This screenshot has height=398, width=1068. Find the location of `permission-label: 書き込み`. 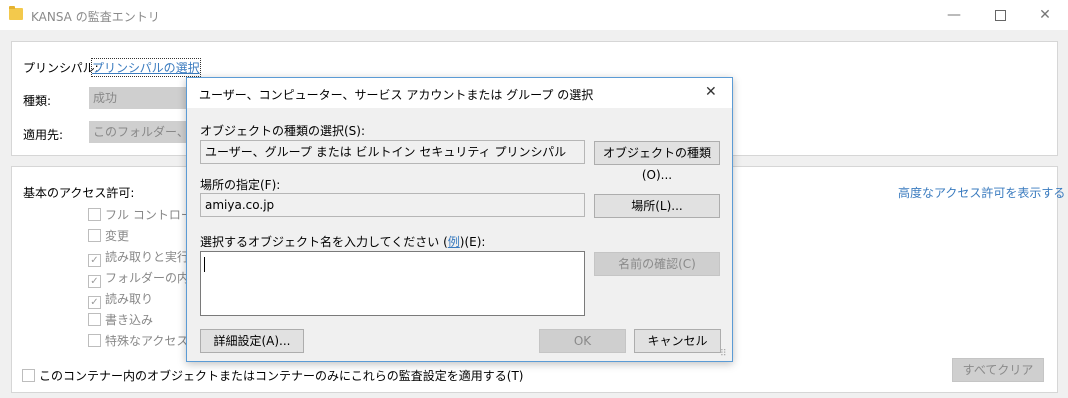

permission-label: 書き込み is located at coordinates (129, 320).